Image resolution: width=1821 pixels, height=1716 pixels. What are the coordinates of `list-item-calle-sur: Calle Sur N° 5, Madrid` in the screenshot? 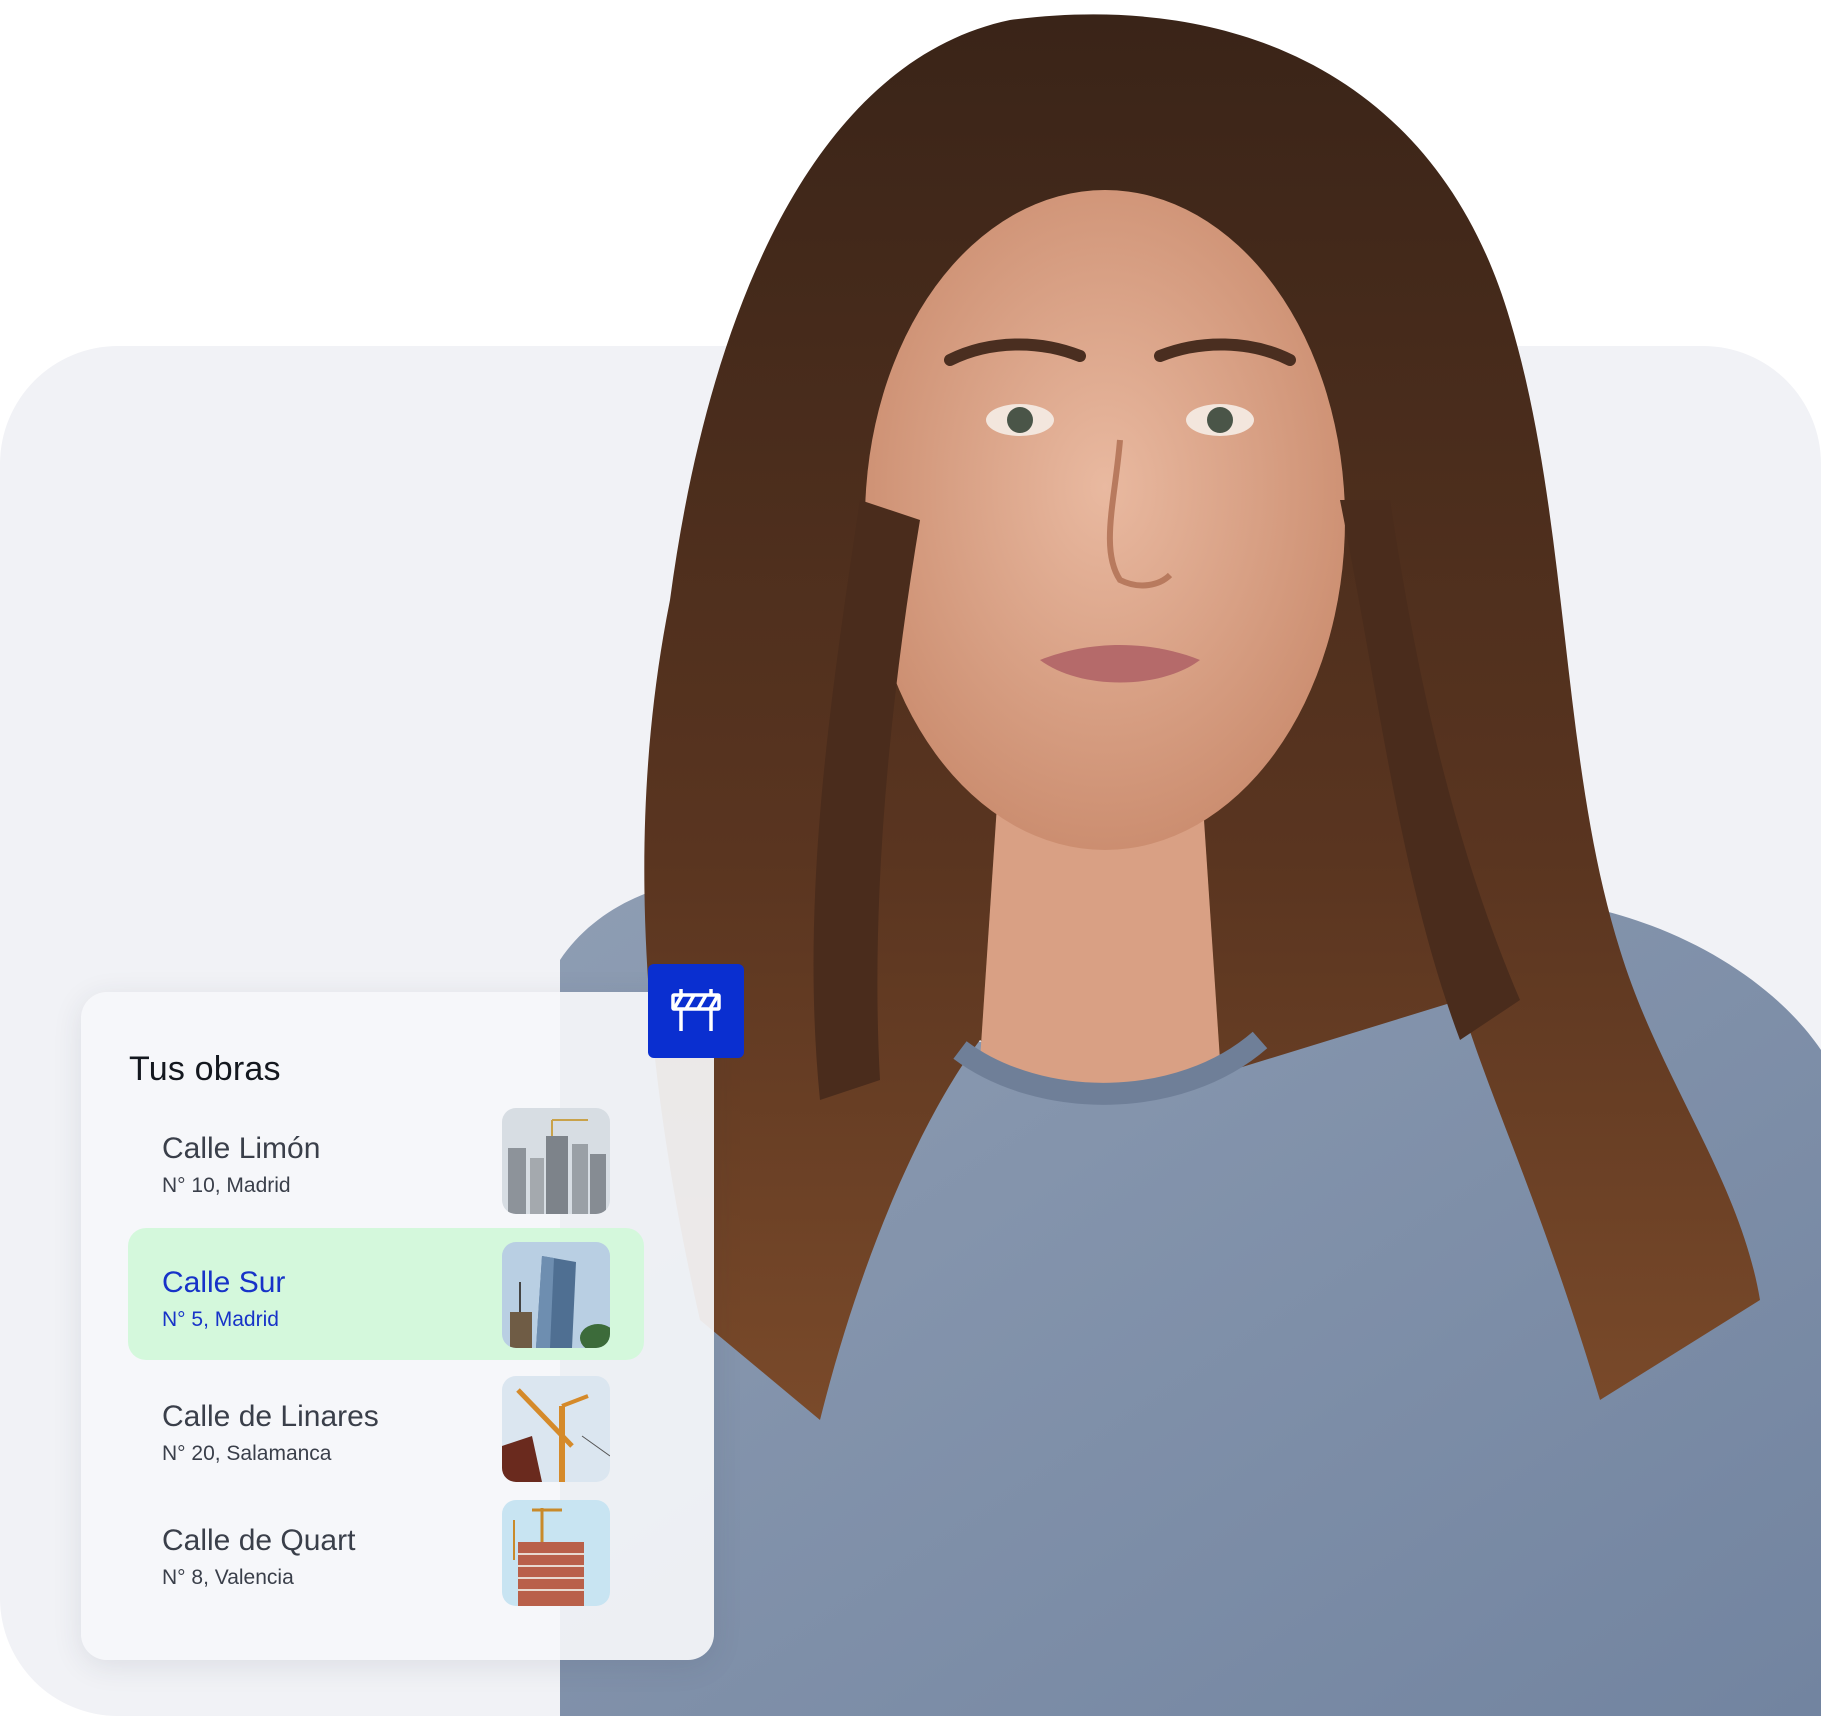 It's located at (386, 1294).